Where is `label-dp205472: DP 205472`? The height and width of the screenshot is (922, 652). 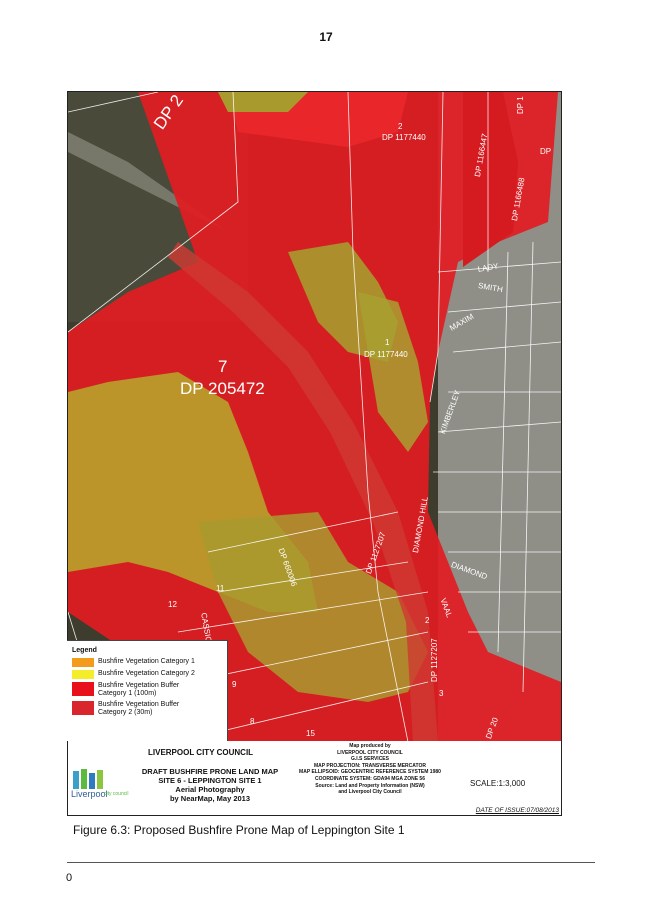
label-dp205472: DP 205472 is located at coordinates (222, 388).